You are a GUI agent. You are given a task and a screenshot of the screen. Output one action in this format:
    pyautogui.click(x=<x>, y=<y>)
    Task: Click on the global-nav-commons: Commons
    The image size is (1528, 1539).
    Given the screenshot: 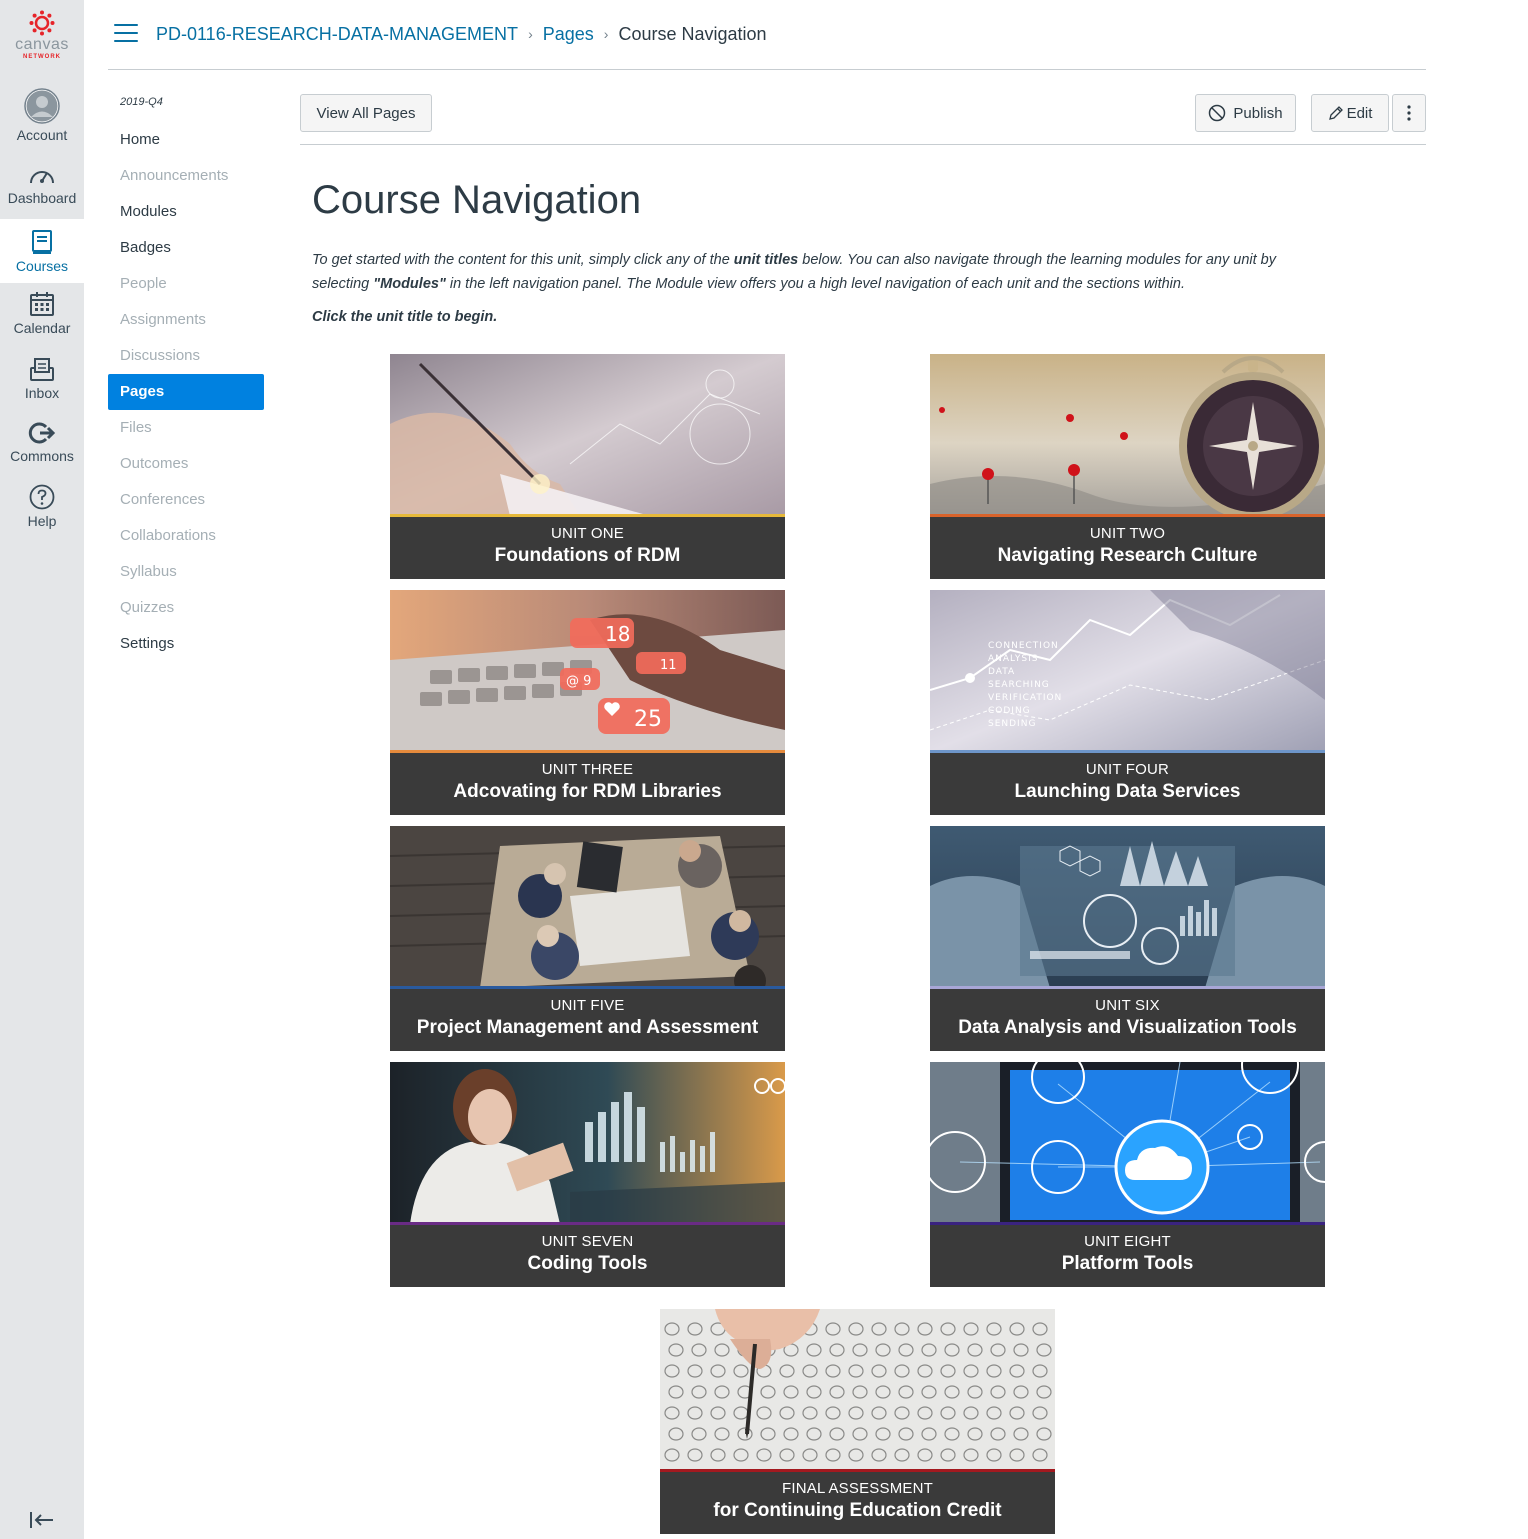 What is the action you would take?
    pyautogui.click(x=42, y=447)
    